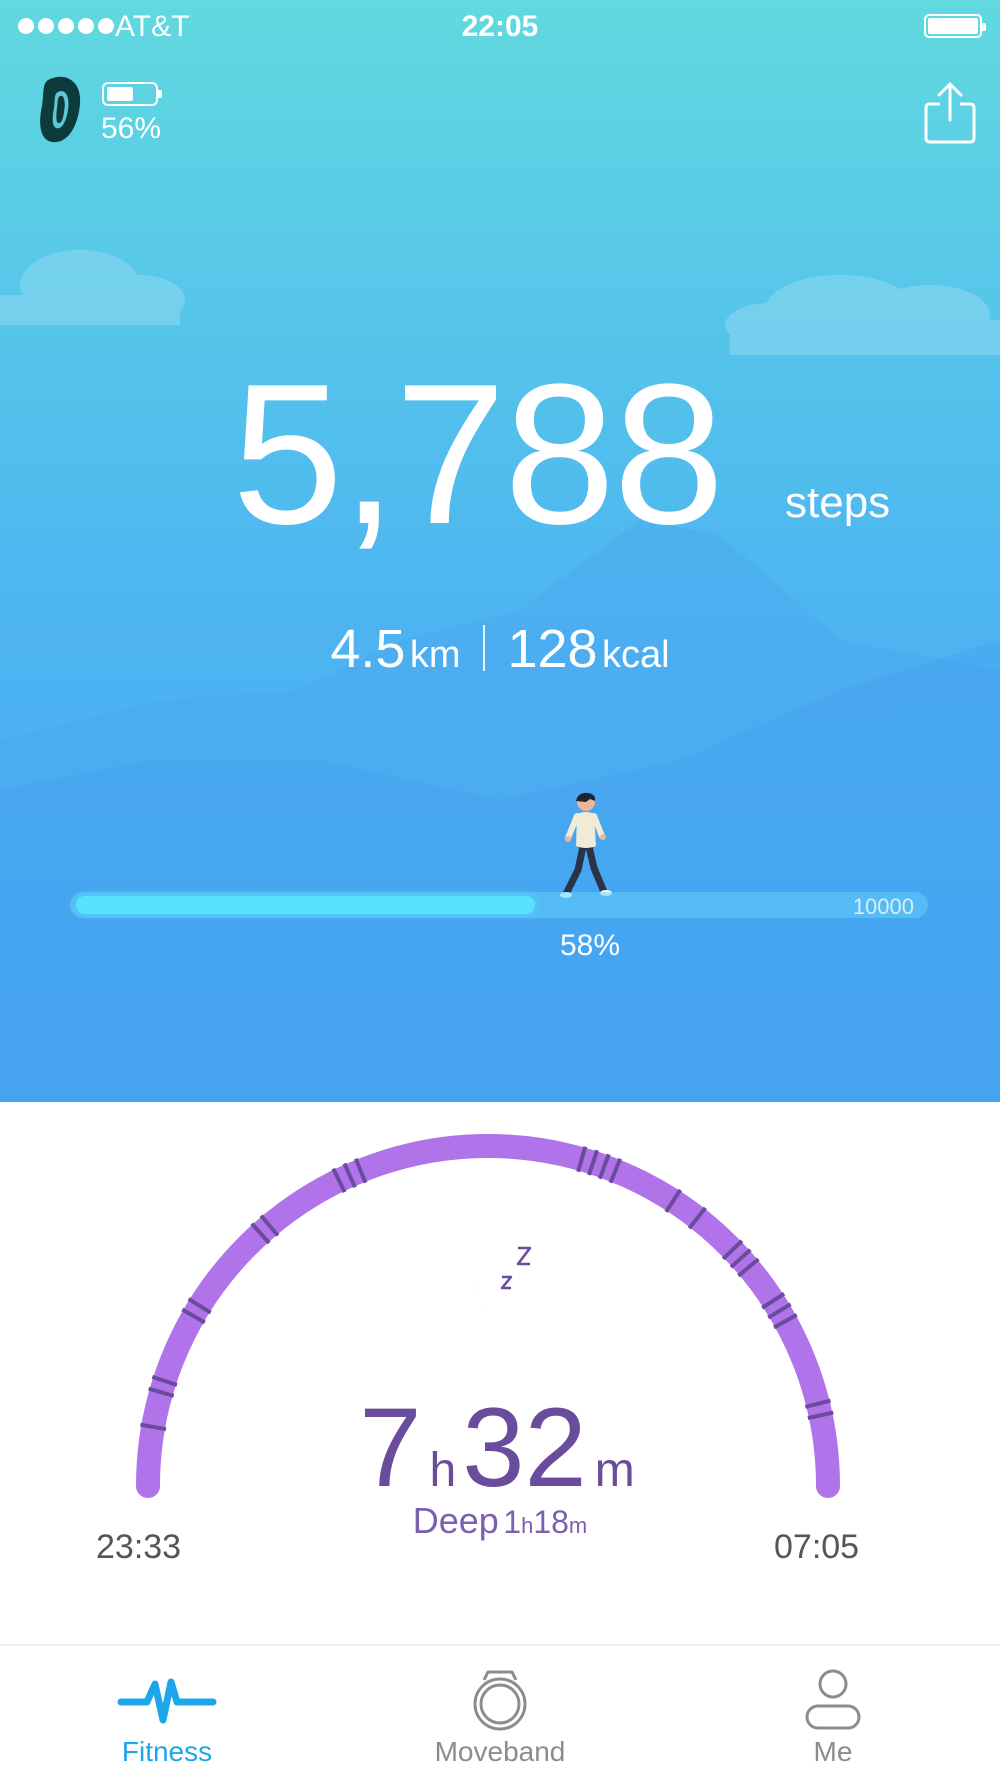 The image size is (1000, 1780). Describe the element at coordinates (586, 845) in the screenshot. I see `walking-person-icon` at that location.